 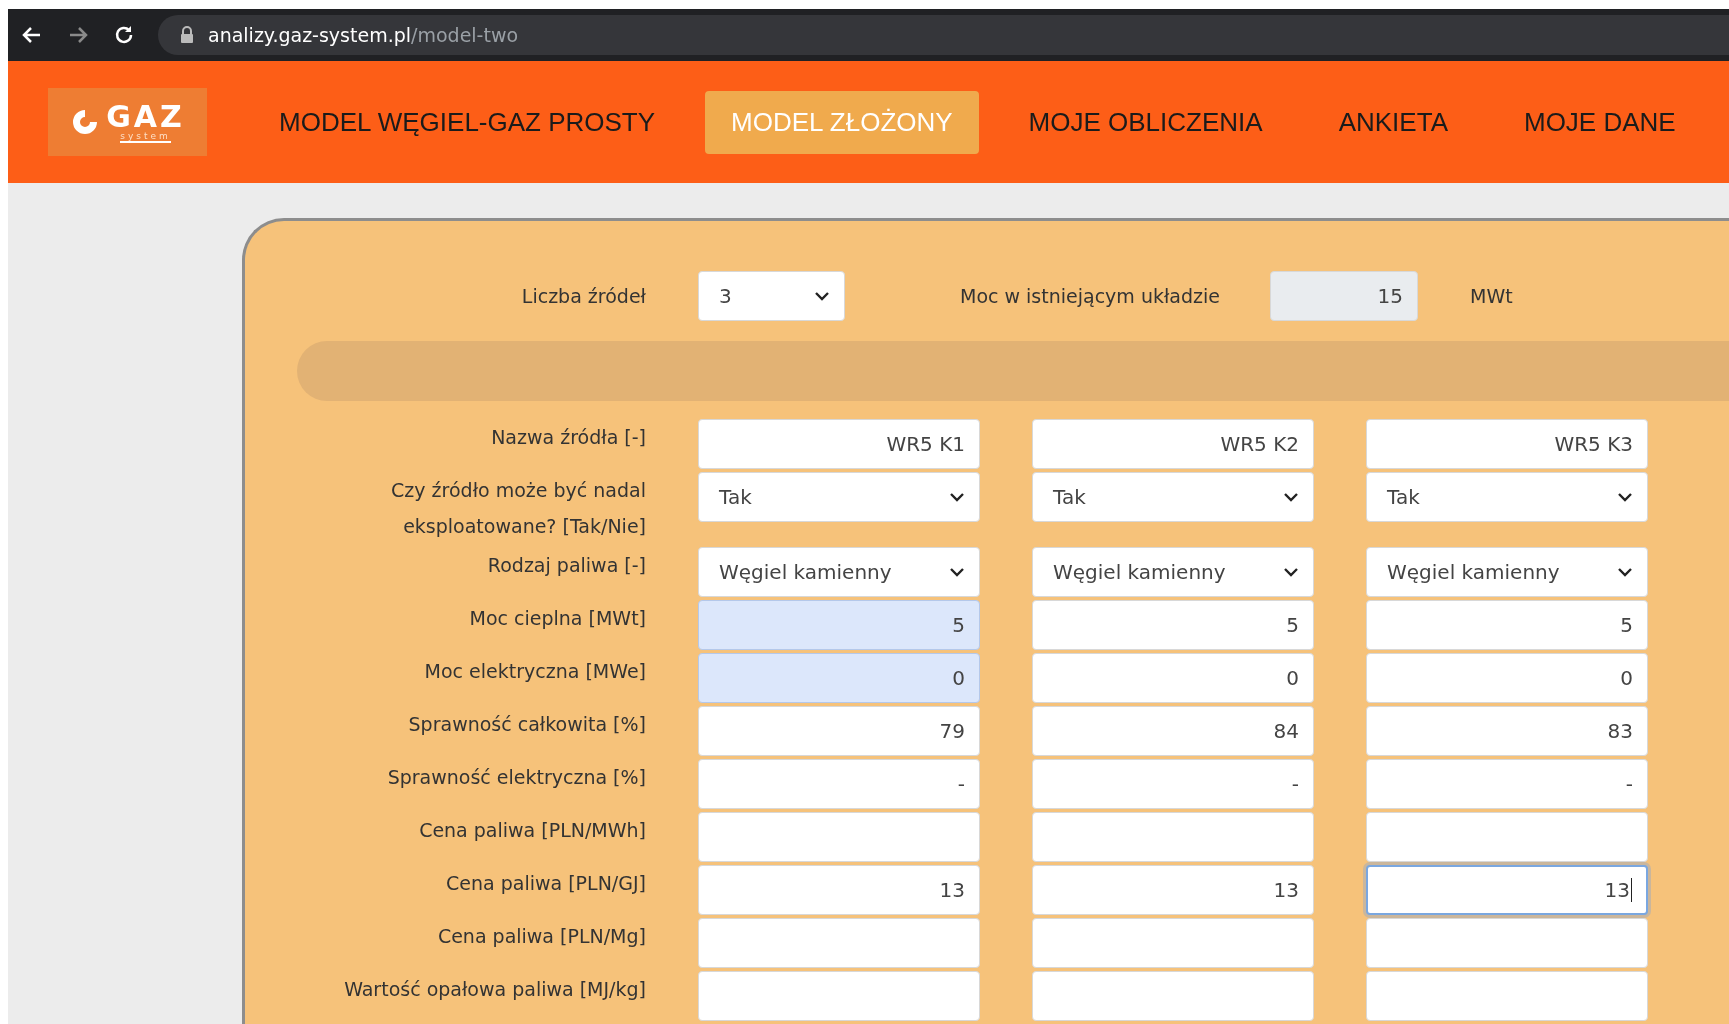 What do you see at coordinates (1090, 296) in the screenshot?
I see `field-label: Moc w istniejącym układzie` at bounding box center [1090, 296].